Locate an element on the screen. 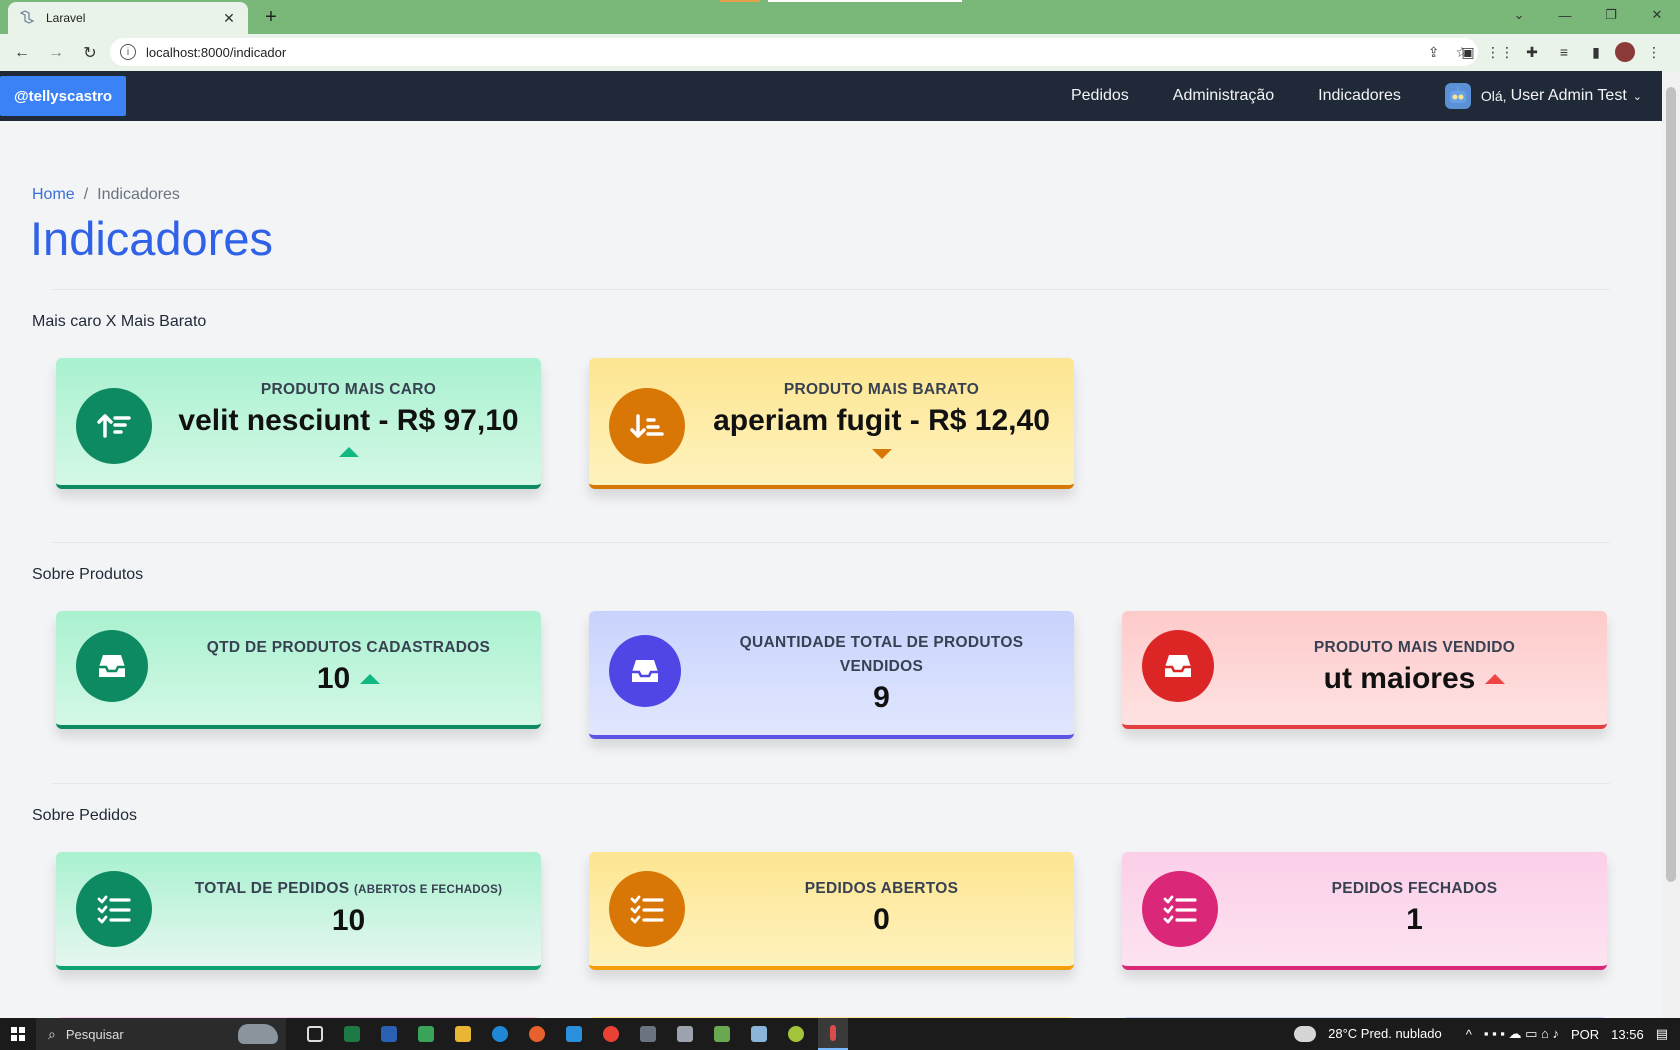 Image resolution: width=1680 pixels, height=1050 pixels. calculator-icon is located at coordinates (648, 1034).